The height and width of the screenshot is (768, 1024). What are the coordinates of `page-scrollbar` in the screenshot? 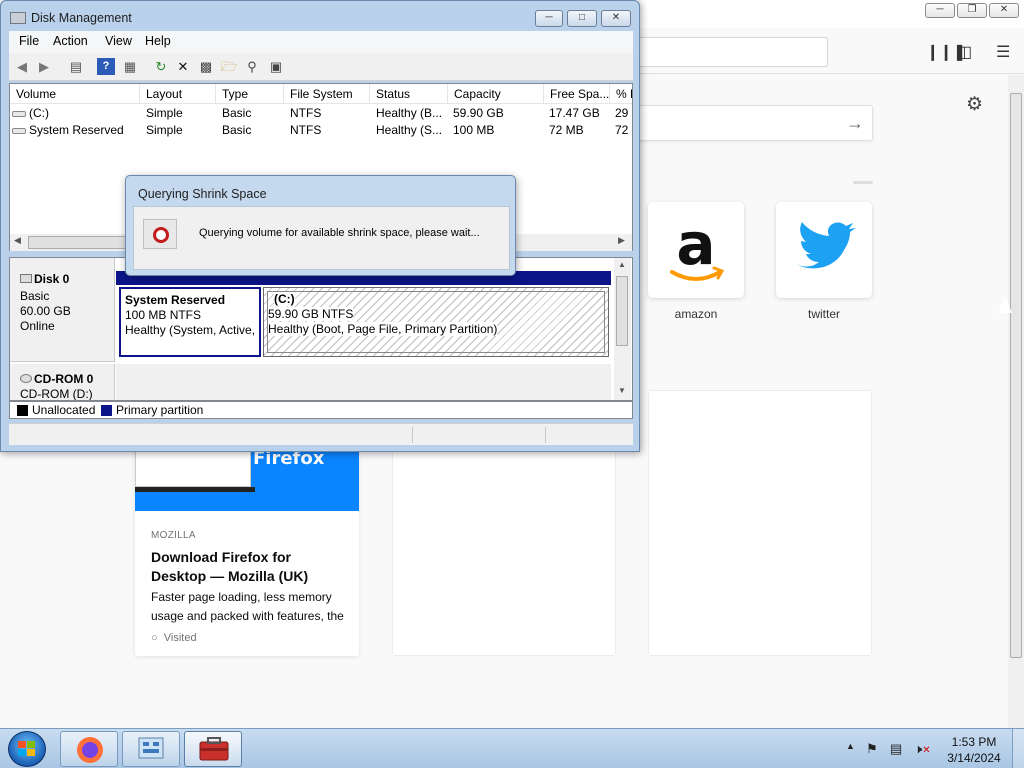 It's located at (1016, 401).